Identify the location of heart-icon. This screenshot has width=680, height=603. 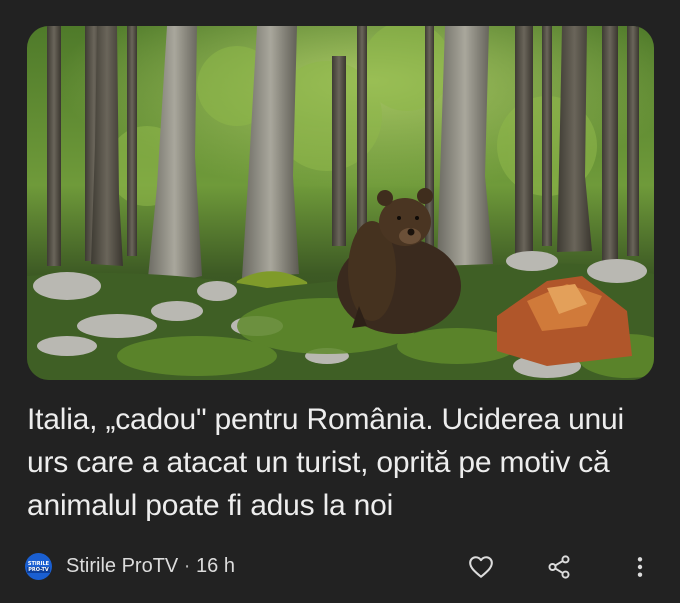
(481, 567).